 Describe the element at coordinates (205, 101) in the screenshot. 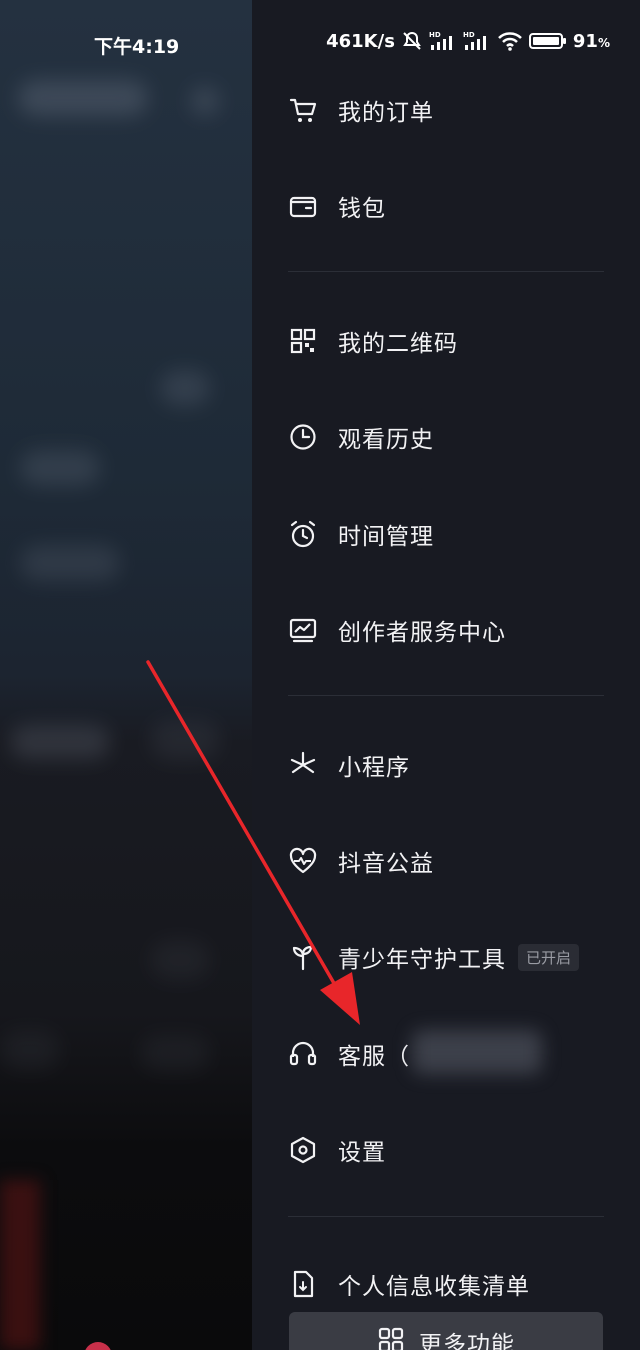

I see `blurred-icon` at that location.